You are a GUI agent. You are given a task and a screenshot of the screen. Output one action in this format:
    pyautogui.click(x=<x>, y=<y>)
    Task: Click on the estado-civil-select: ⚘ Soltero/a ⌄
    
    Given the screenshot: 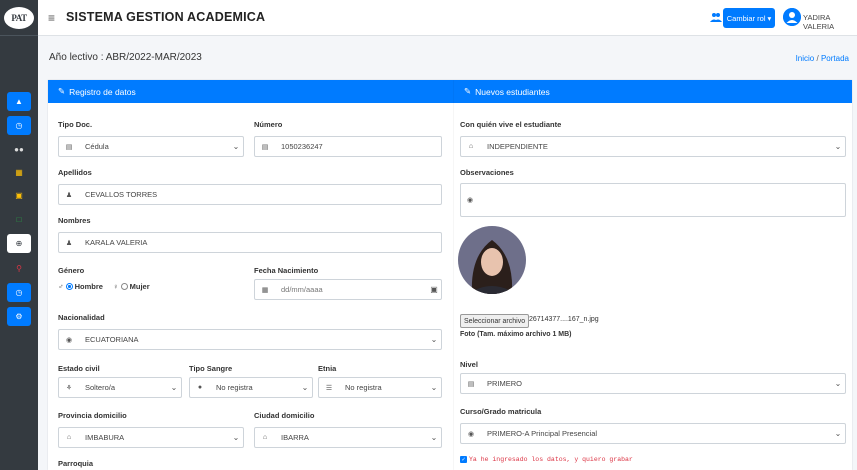 What is the action you would take?
    pyautogui.click(x=120, y=387)
    